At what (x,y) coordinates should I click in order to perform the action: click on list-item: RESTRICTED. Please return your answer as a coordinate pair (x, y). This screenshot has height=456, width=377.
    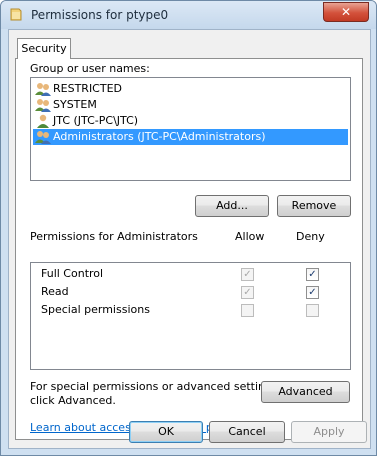
    Looking at the image, I should click on (190, 89).